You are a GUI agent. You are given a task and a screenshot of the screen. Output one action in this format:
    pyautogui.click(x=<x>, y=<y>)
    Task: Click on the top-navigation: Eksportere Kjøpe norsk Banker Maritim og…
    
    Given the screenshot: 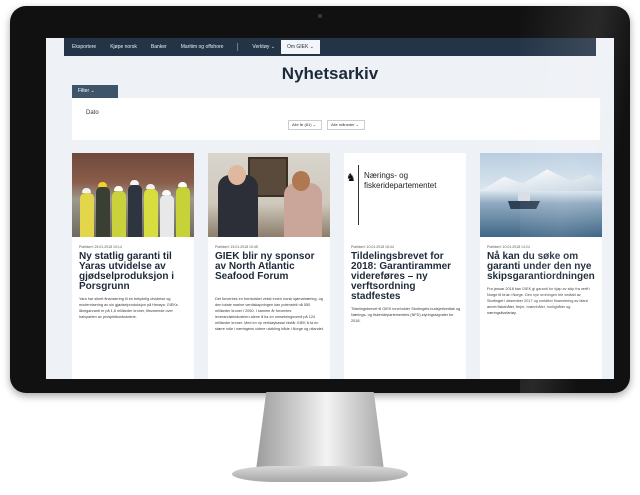 What is the action you would take?
    pyautogui.click(x=330, y=47)
    